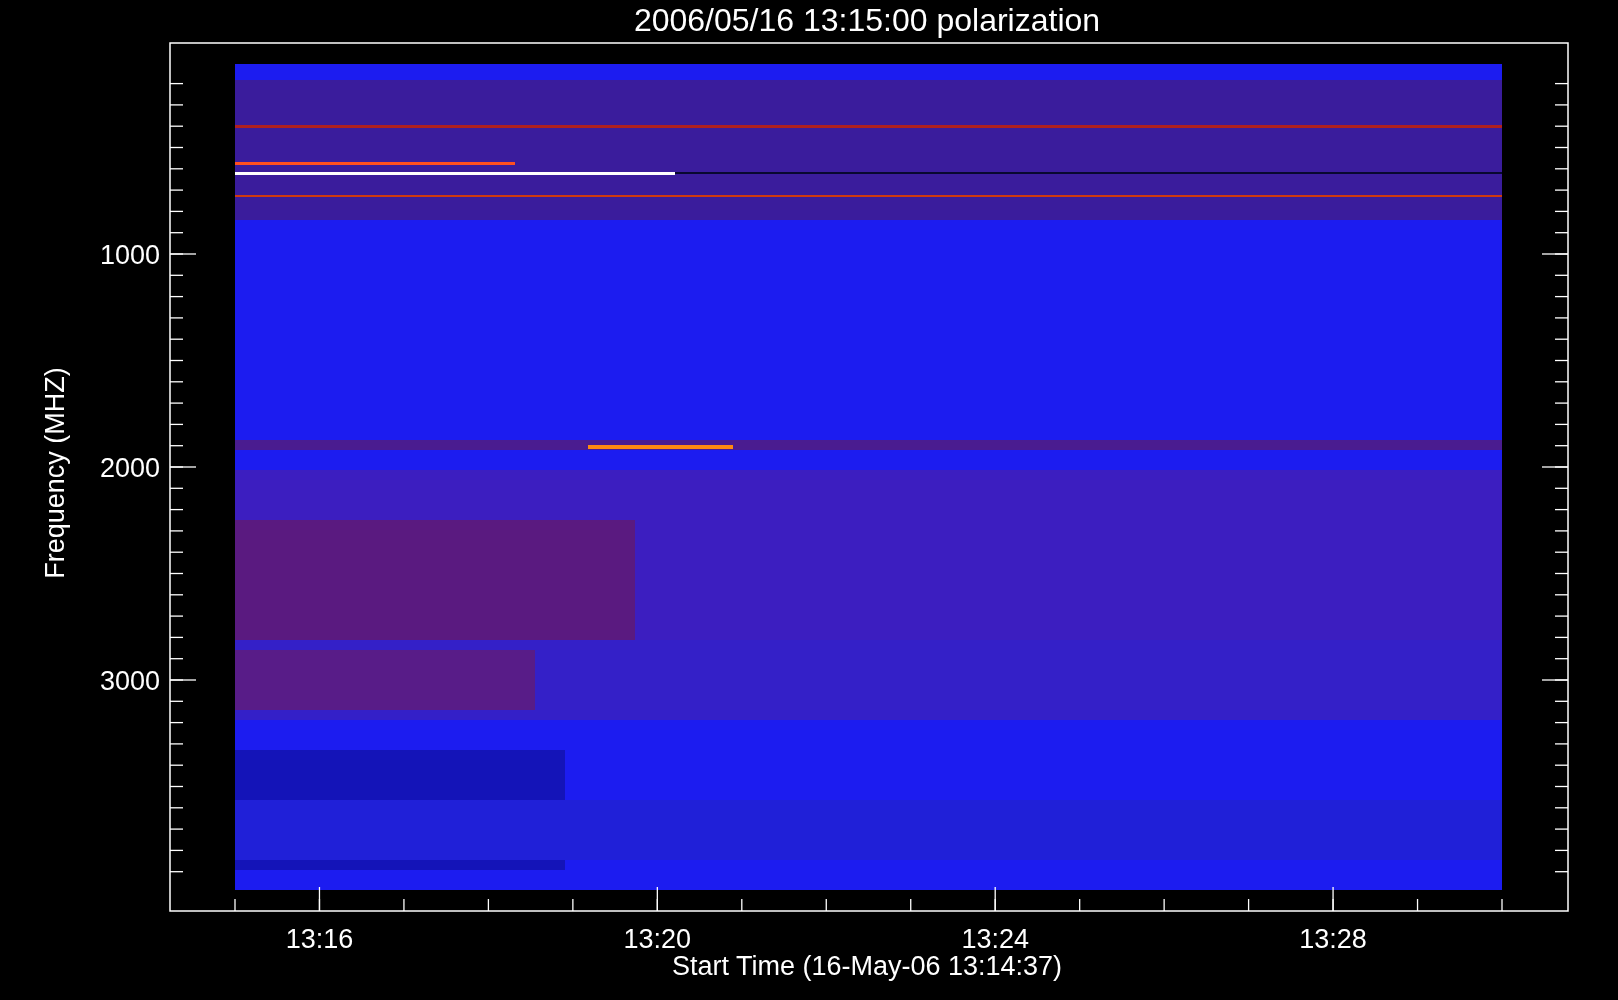 Image resolution: width=1618 pixels, height=1000 pixels. Describe the element at coordinates (129, 681) in the screenshot. I see `y-tick-label: 3000` at that location.